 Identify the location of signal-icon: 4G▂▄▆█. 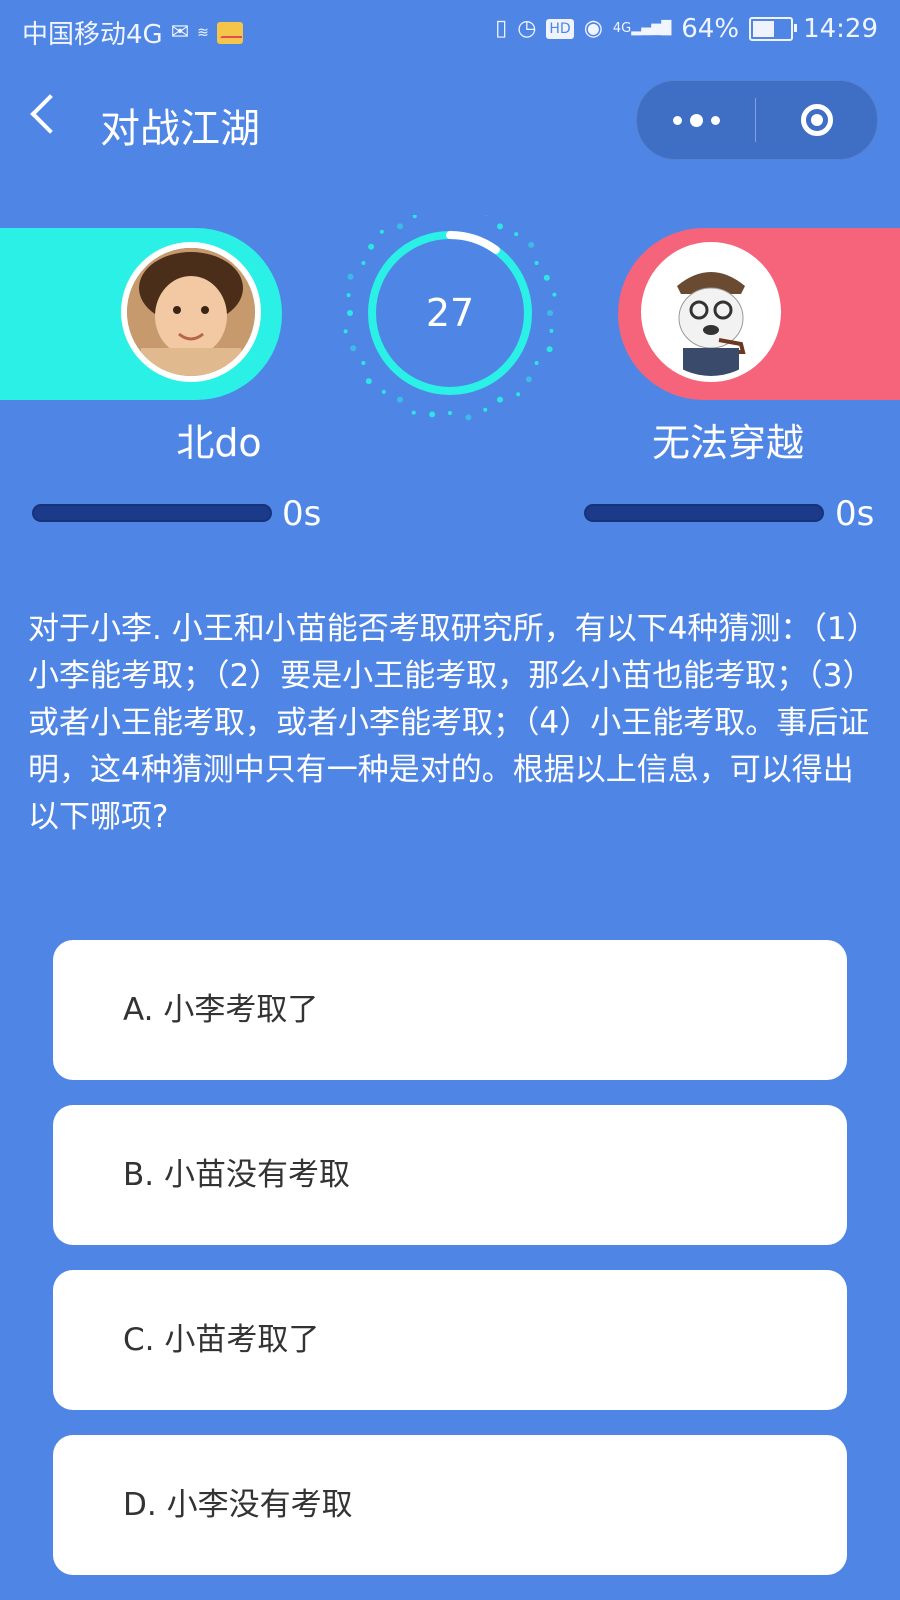
(642, 28).